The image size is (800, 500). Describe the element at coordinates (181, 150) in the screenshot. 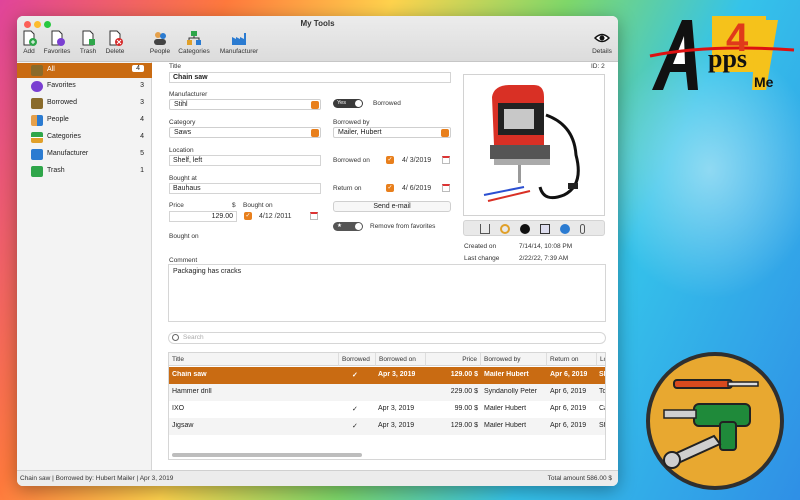

I see `location-label: Location` at that location.